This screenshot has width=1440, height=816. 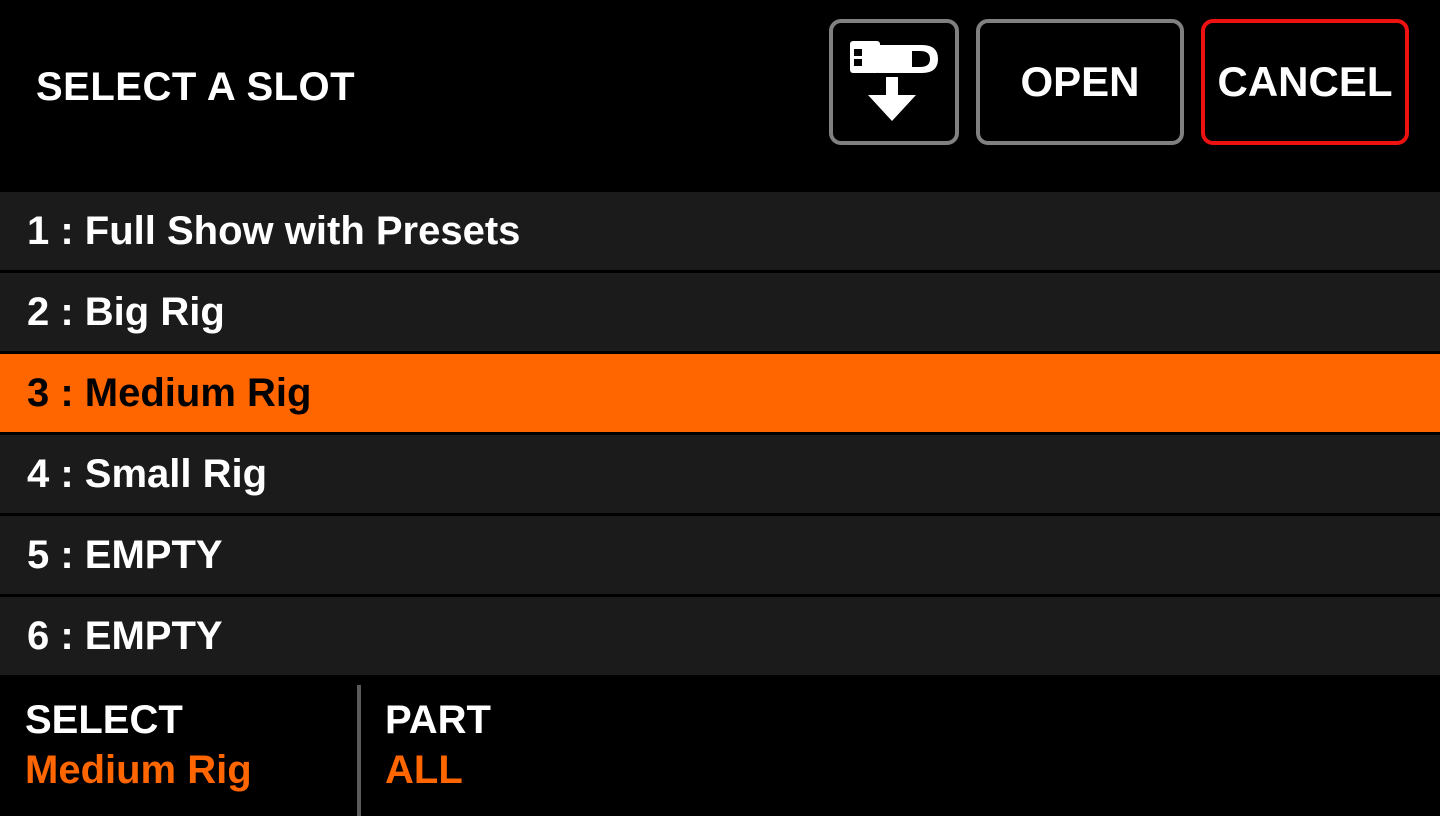 I want to click on usb-load-button, so click(x=894, y=82).